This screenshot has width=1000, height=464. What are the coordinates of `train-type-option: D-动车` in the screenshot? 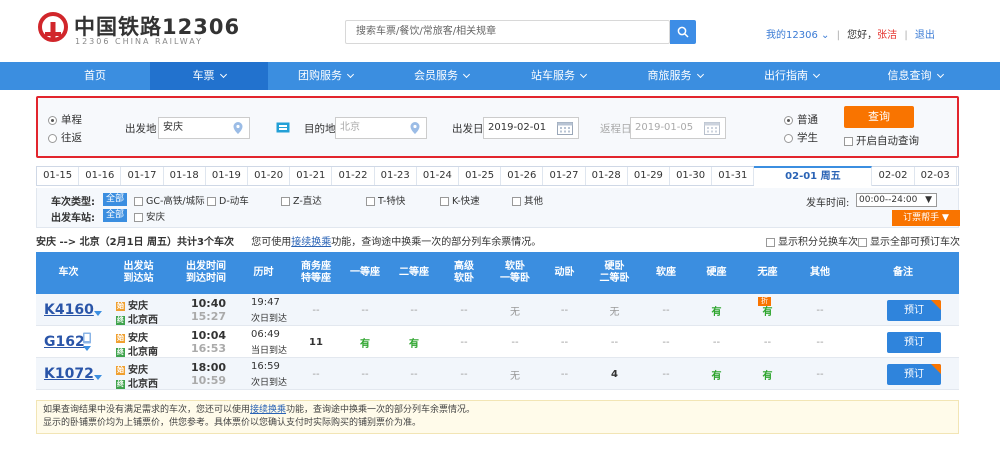 It's located at (228, 200).